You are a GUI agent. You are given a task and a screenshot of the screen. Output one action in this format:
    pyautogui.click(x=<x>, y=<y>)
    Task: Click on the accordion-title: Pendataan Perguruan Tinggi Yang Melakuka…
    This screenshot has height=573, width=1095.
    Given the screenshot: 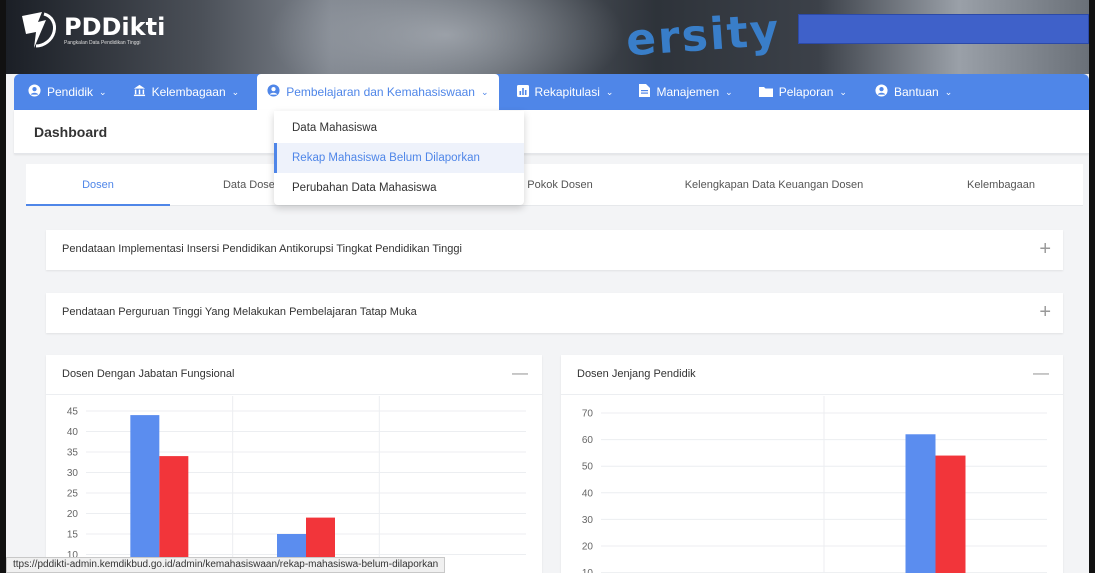 What is the action you would take?
    pyautogui.click(x=239, y=312)
    